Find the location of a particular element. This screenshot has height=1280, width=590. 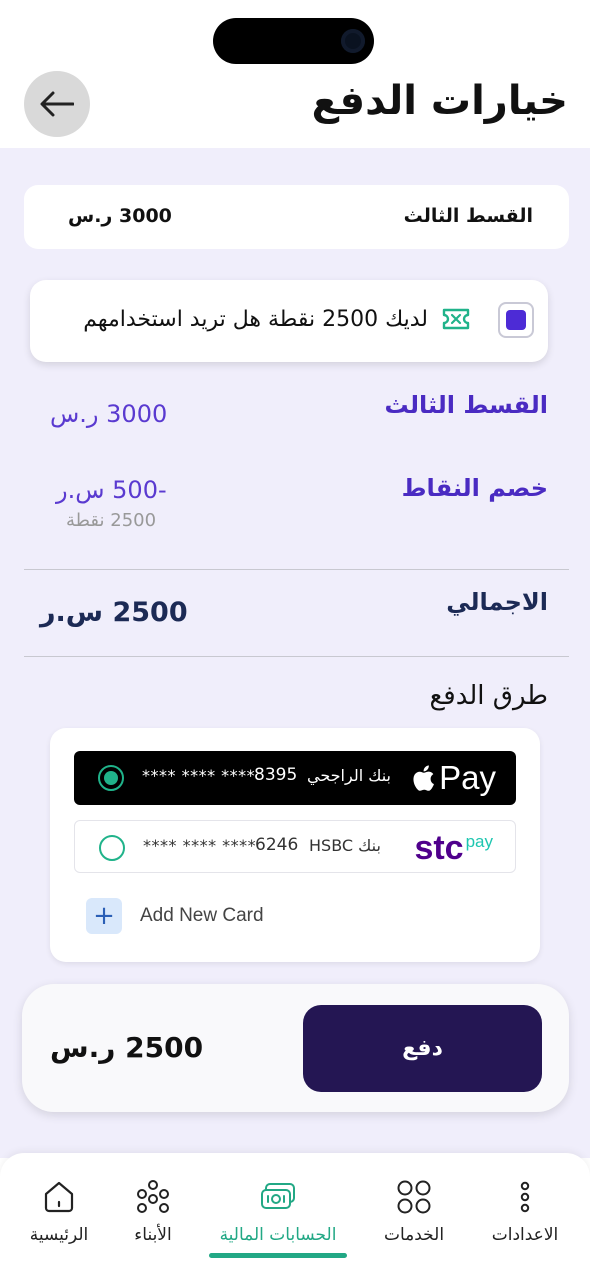

grid-icon is located at coordinates (414, 1197).